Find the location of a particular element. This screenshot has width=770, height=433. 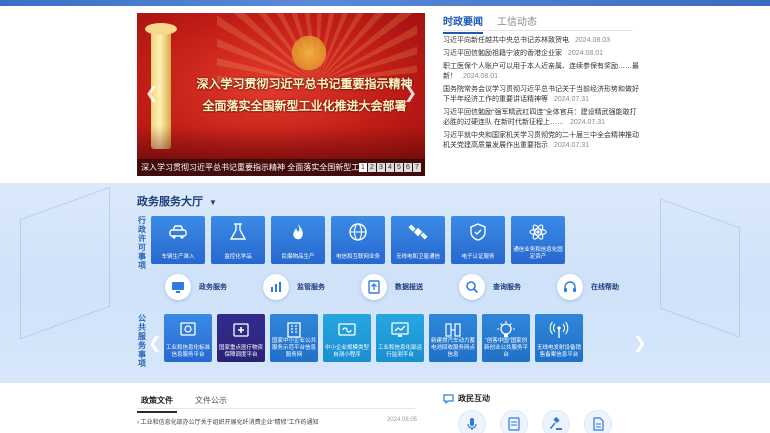

news-title: 习近平向新任越共中央总书记苏林致贺电 is located at coordinates (506, 40).